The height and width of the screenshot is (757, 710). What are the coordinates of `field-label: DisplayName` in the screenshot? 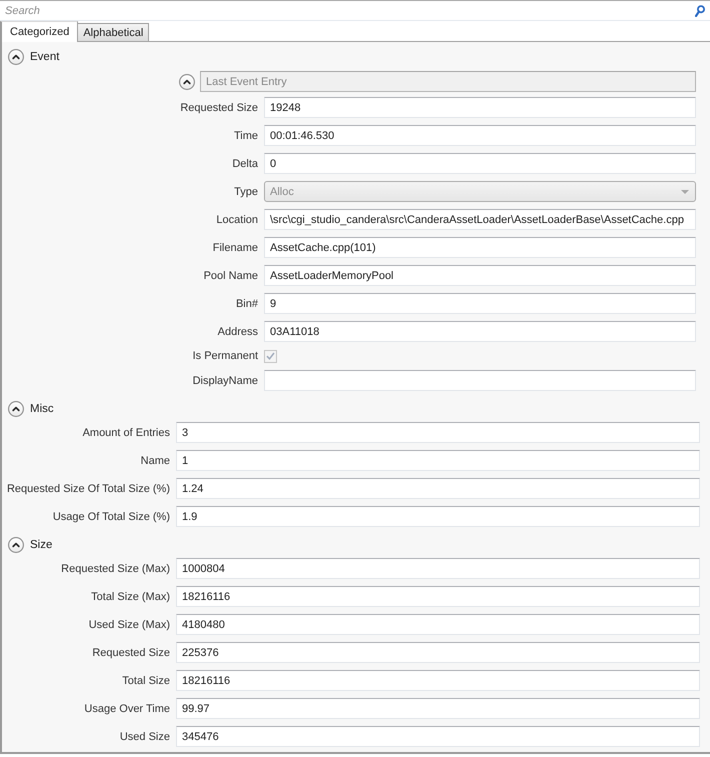 It's located at (225, 381).